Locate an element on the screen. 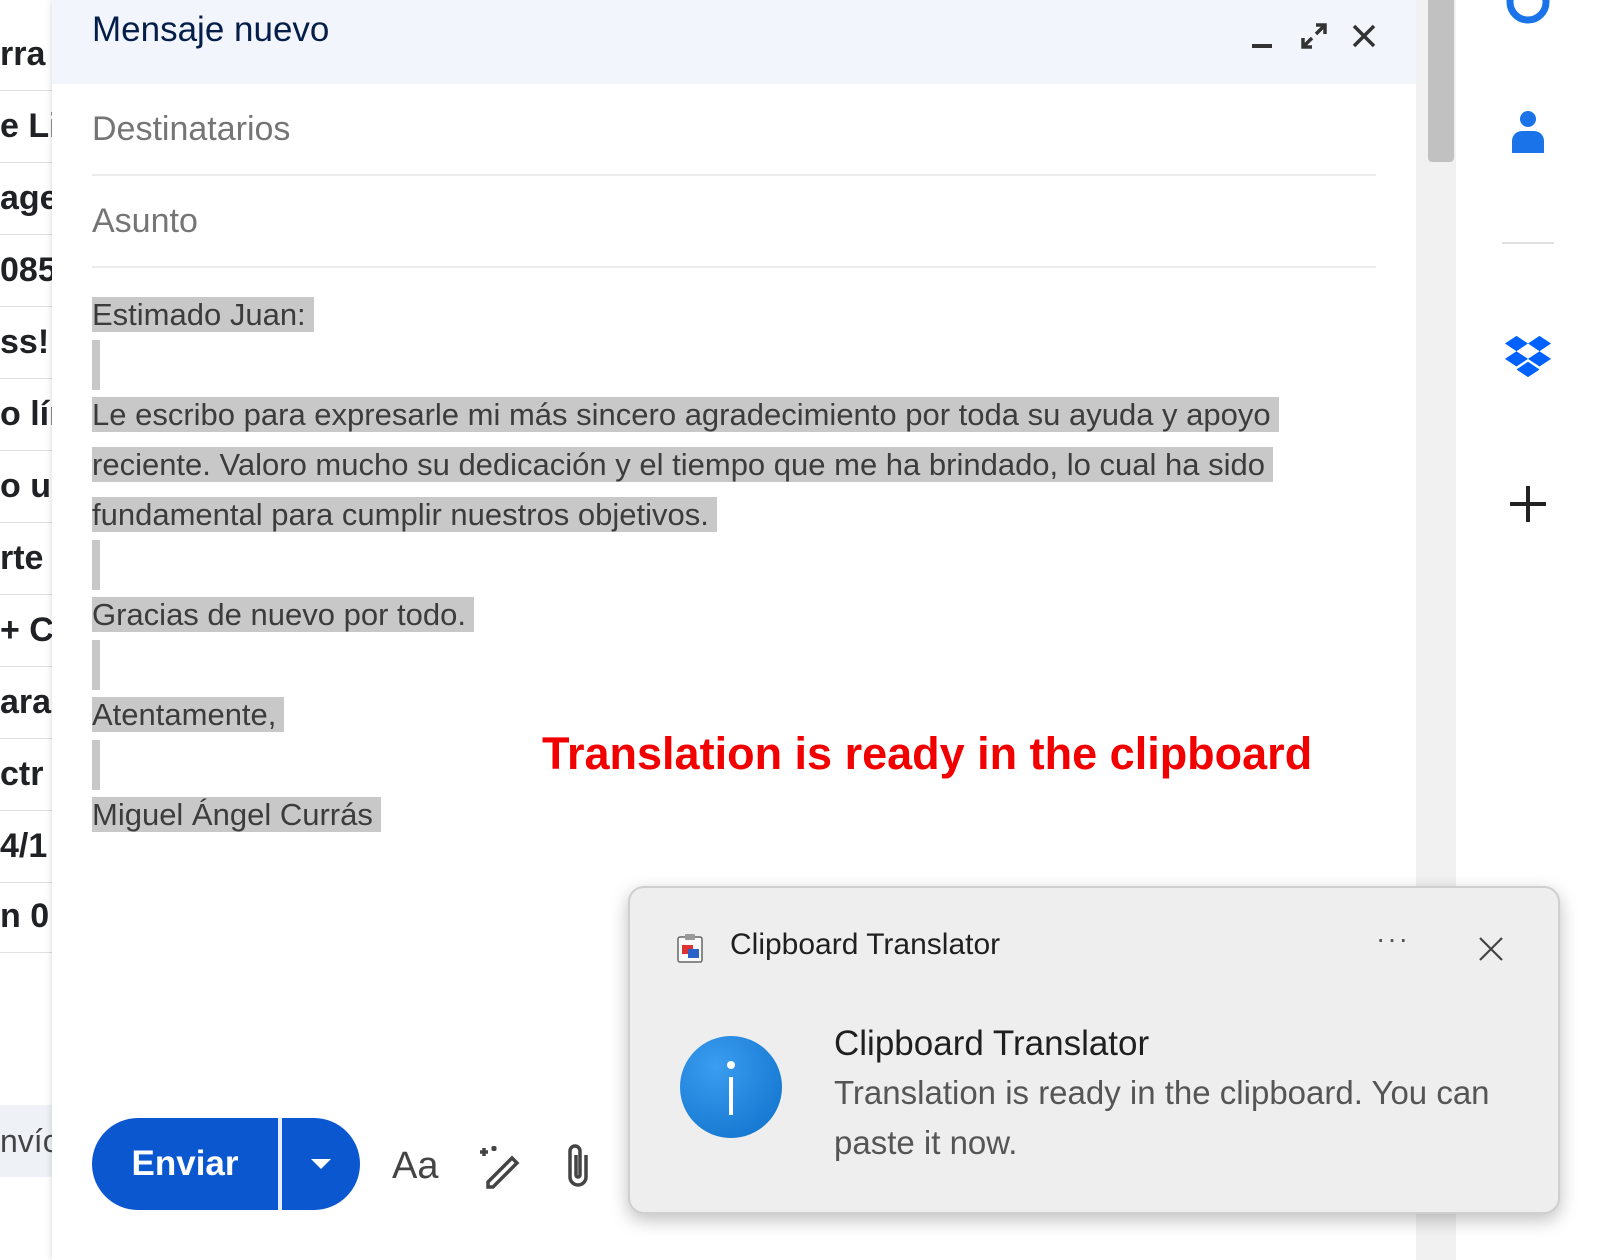  send-button-group: Enviar is located at coordinates (226, 1164).